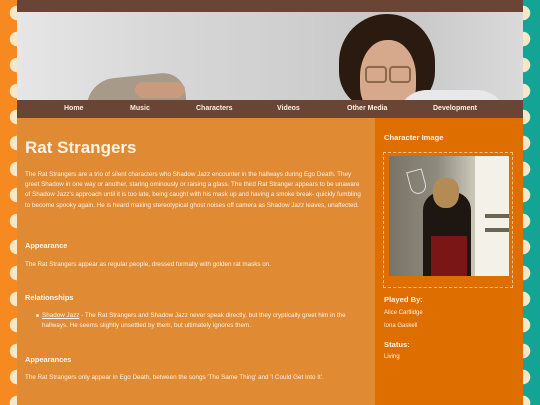 The width and height of the screenshot is (540, 405). Describe the element at coordinates (403, 299) in the screenshot. I see `played-by-heading: Played By:` at that location.